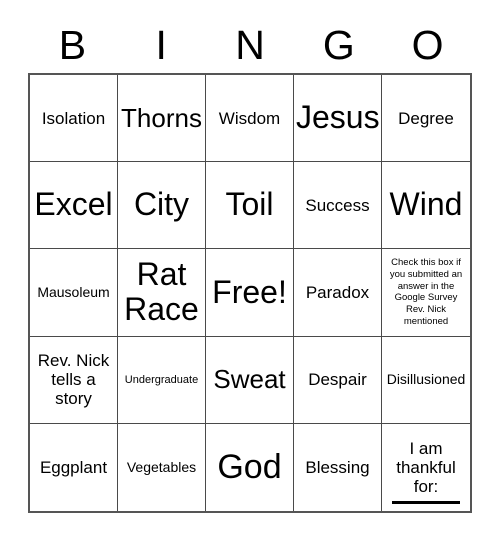  Describe the element at coordinates (426, 502) in the screenshot. I see `write-in-blank-line` at that location.